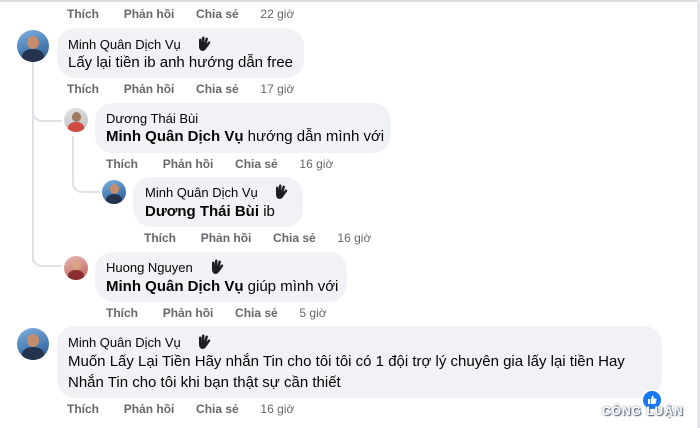 The height and width of the screenshot is (428, 700). What do you see at coordinates (245, 136) in the screenshot?
I see `comment-text: Minh Quân Dịch Vụ hướng dẫn mình với` at bounding box center [245, 136].